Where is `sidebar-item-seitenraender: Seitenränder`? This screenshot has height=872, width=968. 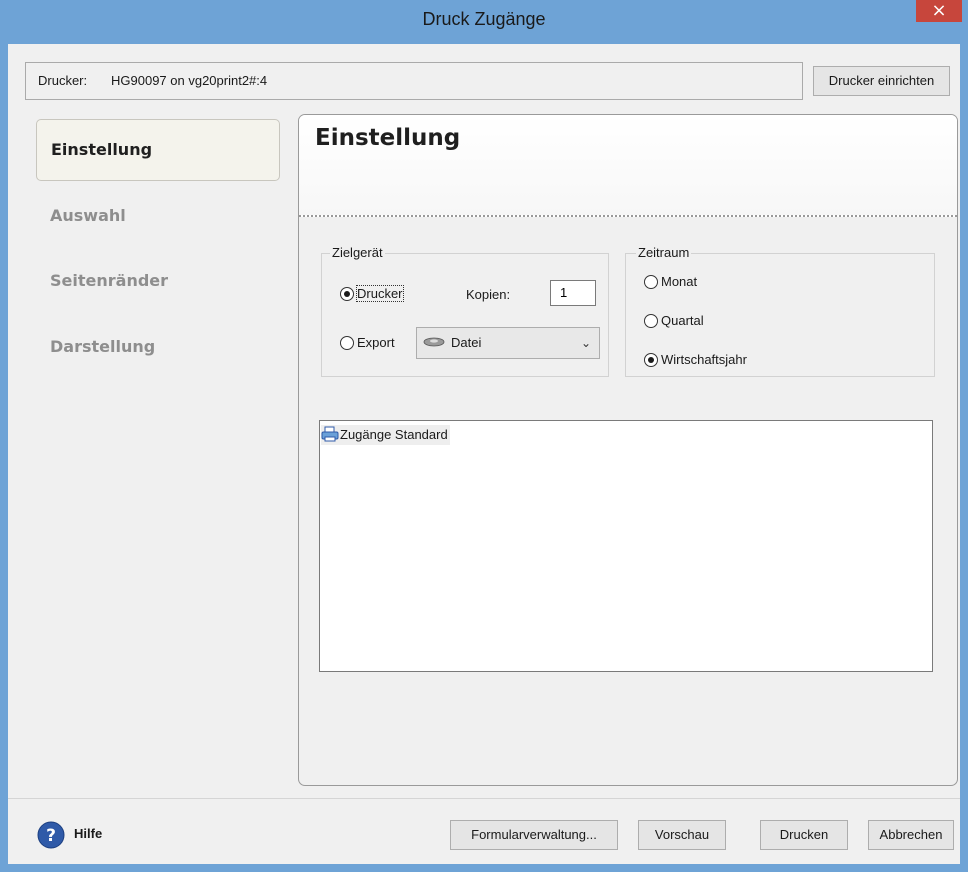 sidebar-item-seitenraender: Seitenränder is located at coordinates (158, 281).